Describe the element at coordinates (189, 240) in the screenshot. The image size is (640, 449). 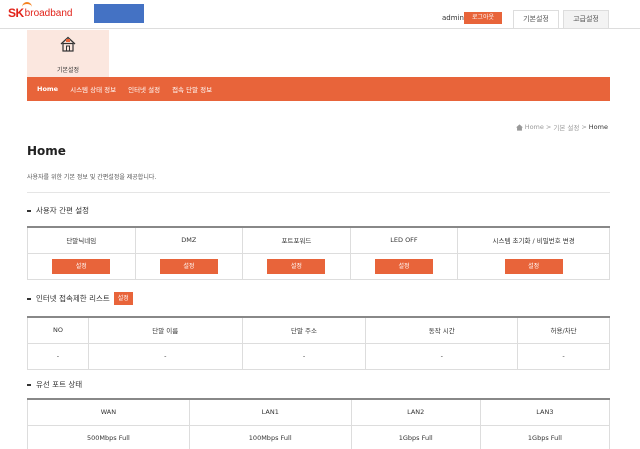
I see `quick-col-dmz: DMZ` at that location.